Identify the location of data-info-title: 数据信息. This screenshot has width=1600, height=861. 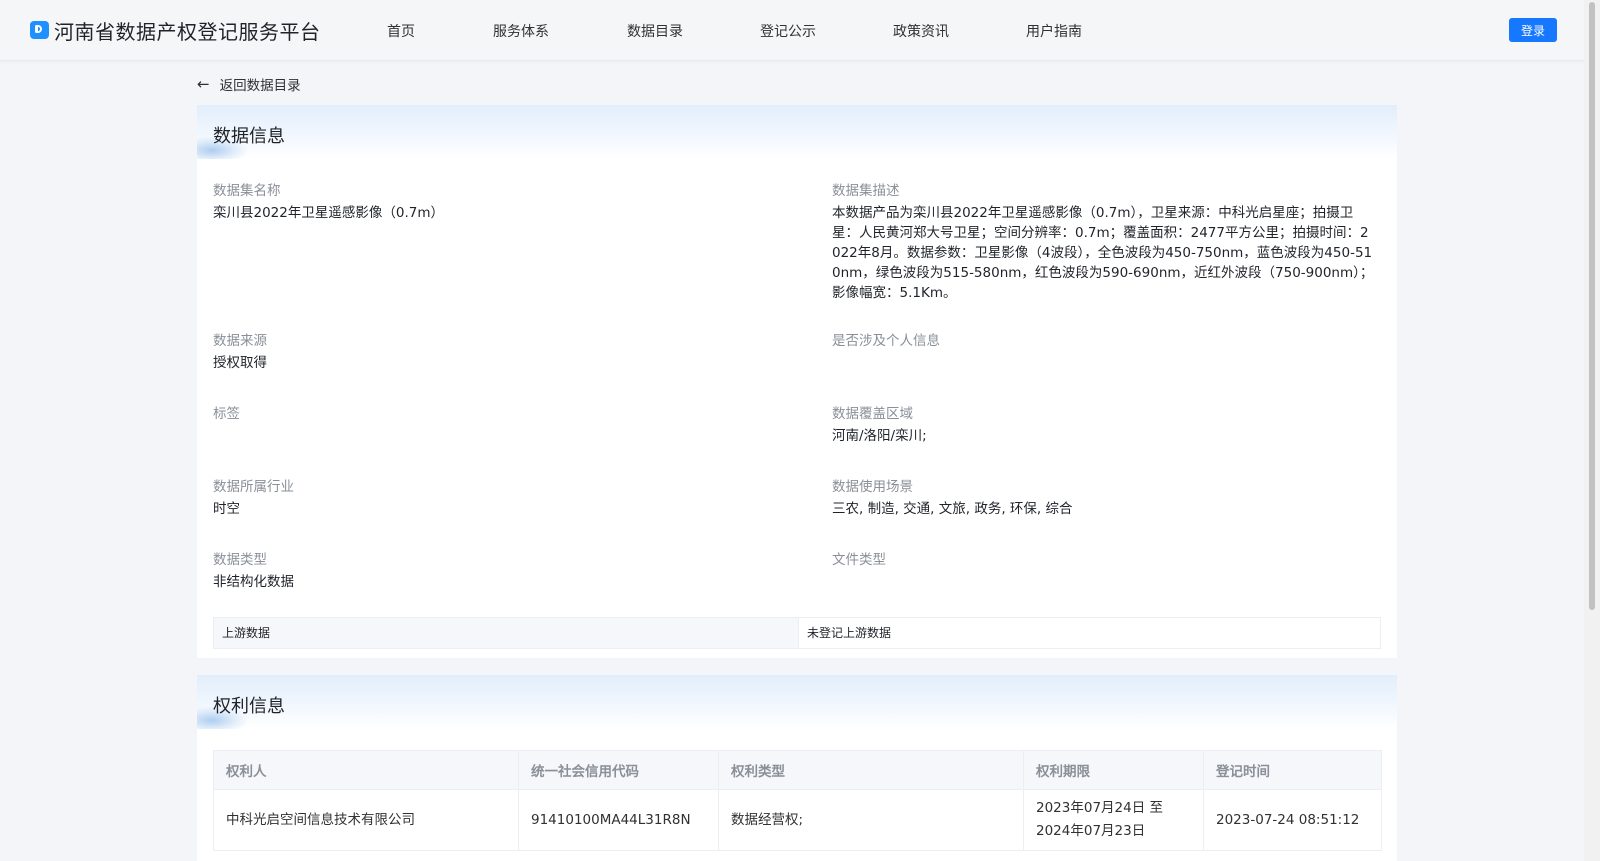
(249, 136).